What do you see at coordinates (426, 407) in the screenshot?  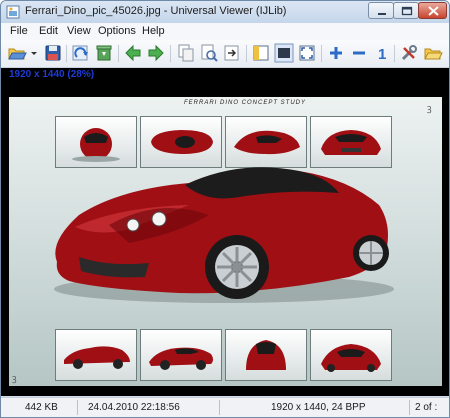 I see `status-page: 2 of :` at bounding box center [426, 407].